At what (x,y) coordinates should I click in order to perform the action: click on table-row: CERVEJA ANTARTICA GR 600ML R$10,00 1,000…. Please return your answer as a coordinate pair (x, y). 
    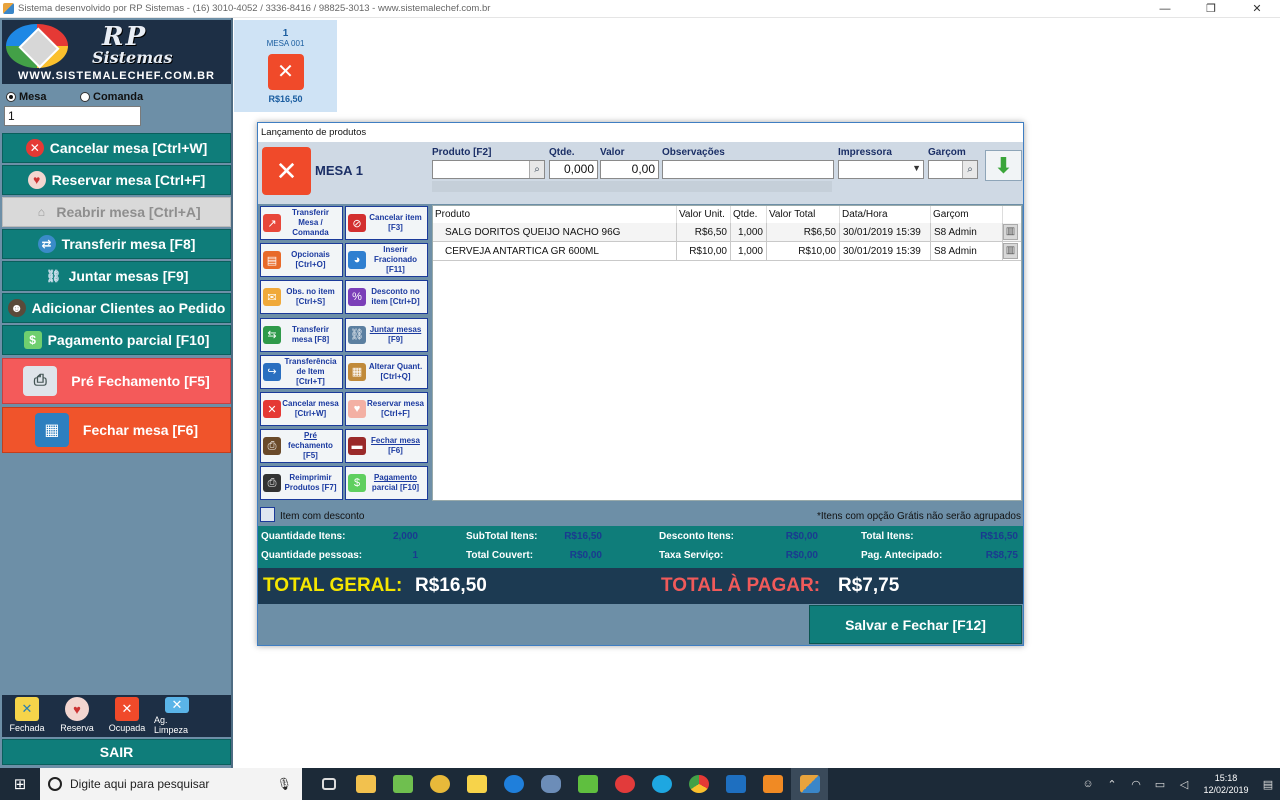
    Looking at the image, I should click on (727, 251).